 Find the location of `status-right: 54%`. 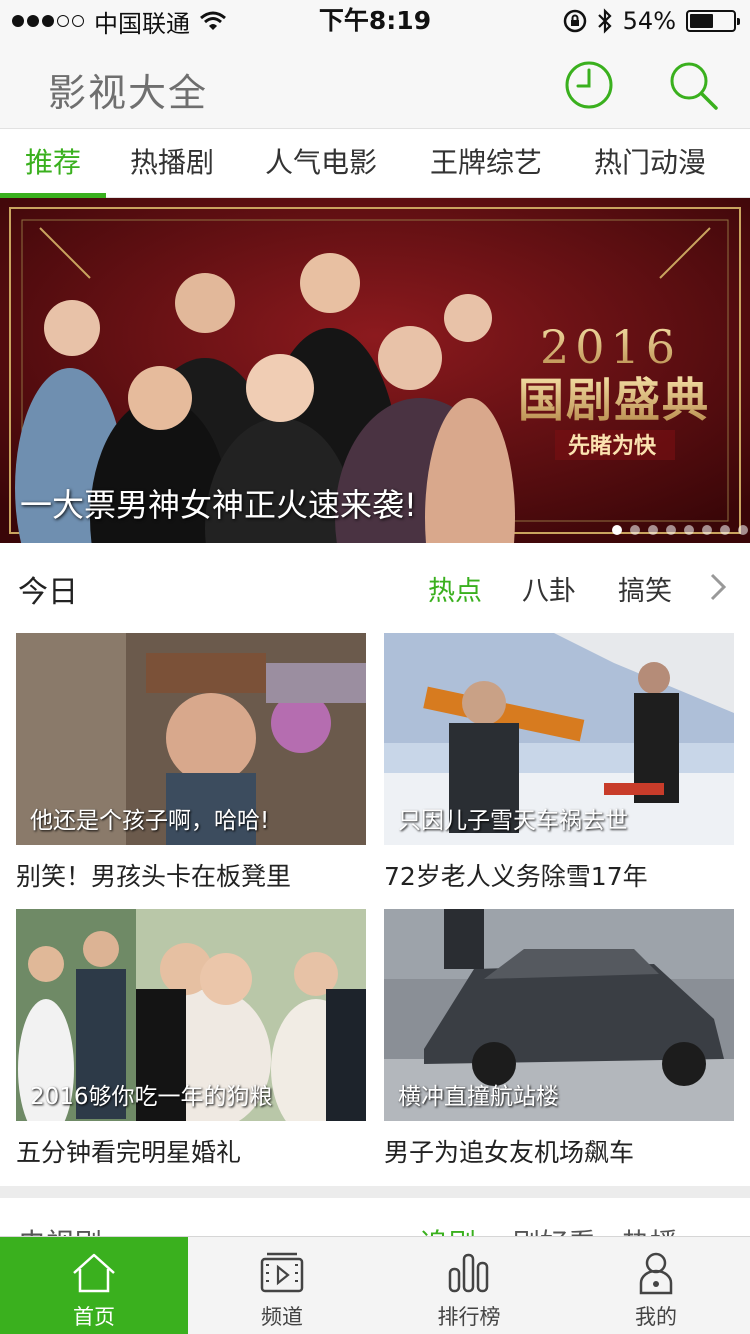

status-right: 54% is located at coordinates (651, 21).